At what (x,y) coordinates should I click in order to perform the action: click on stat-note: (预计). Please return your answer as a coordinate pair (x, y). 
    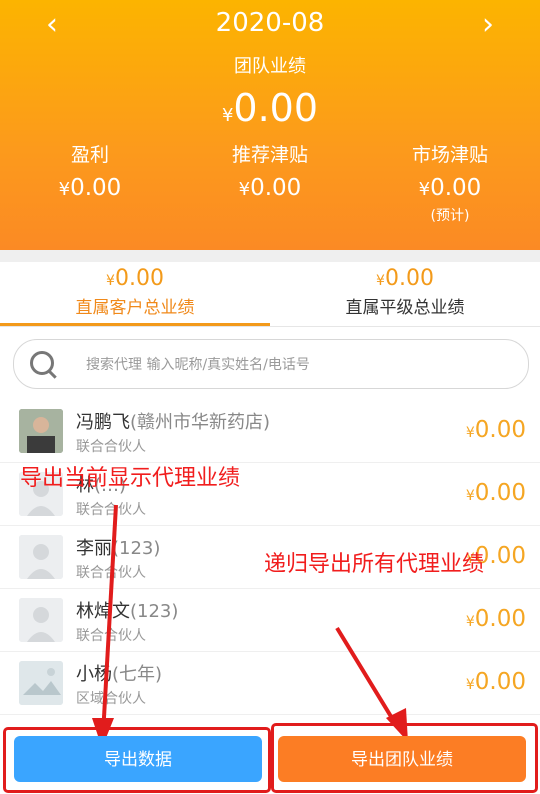
    Looking at the image, I should click on (450, 216).